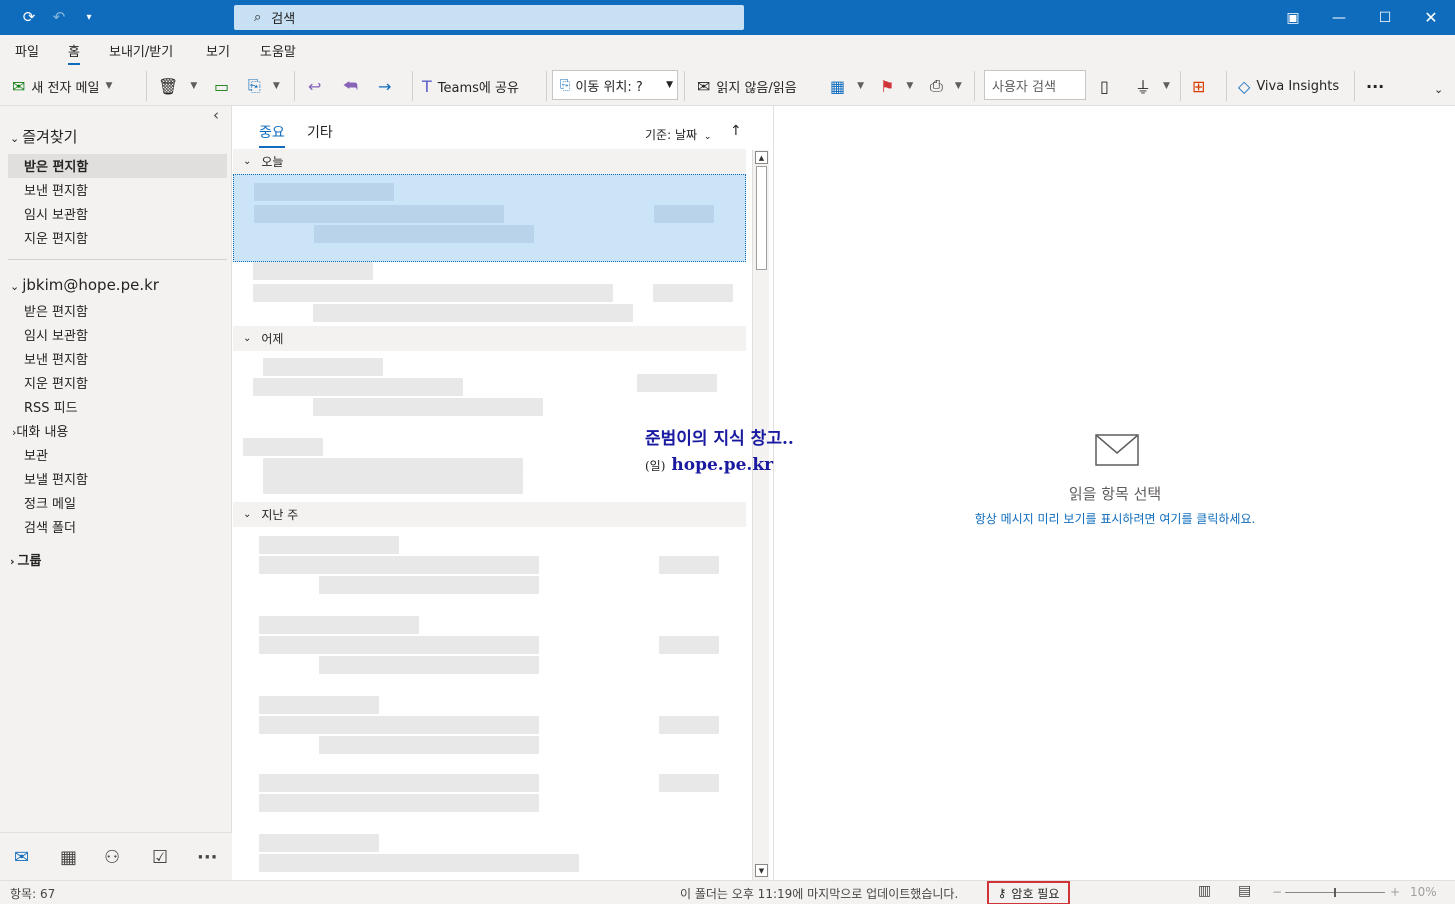 This screenshot has height=904, width=1455. I want to click on rules-button: ⎙ ▼, so click(946, 86).